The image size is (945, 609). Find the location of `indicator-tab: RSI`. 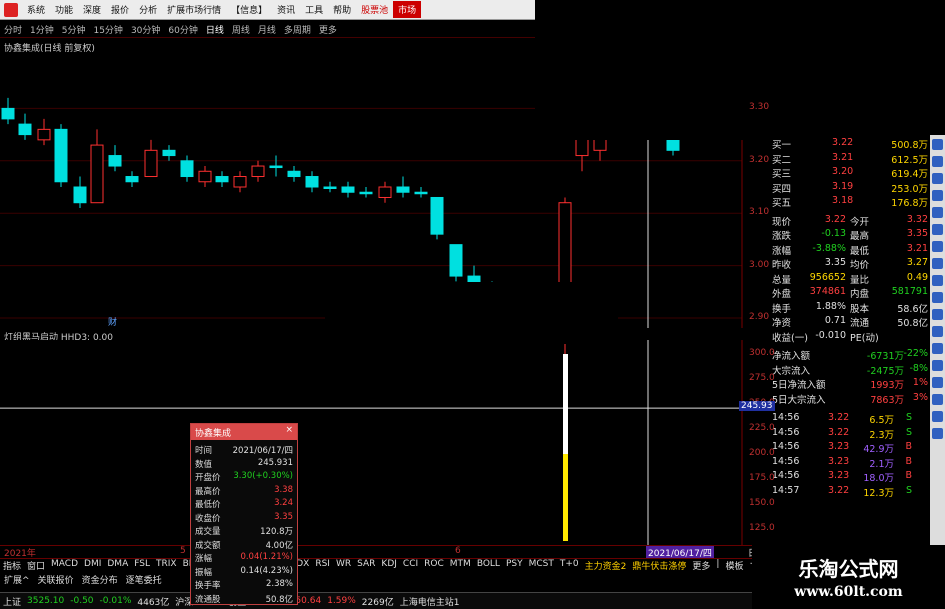

indicator-tab: RSI is located at coordinates (322, 565).